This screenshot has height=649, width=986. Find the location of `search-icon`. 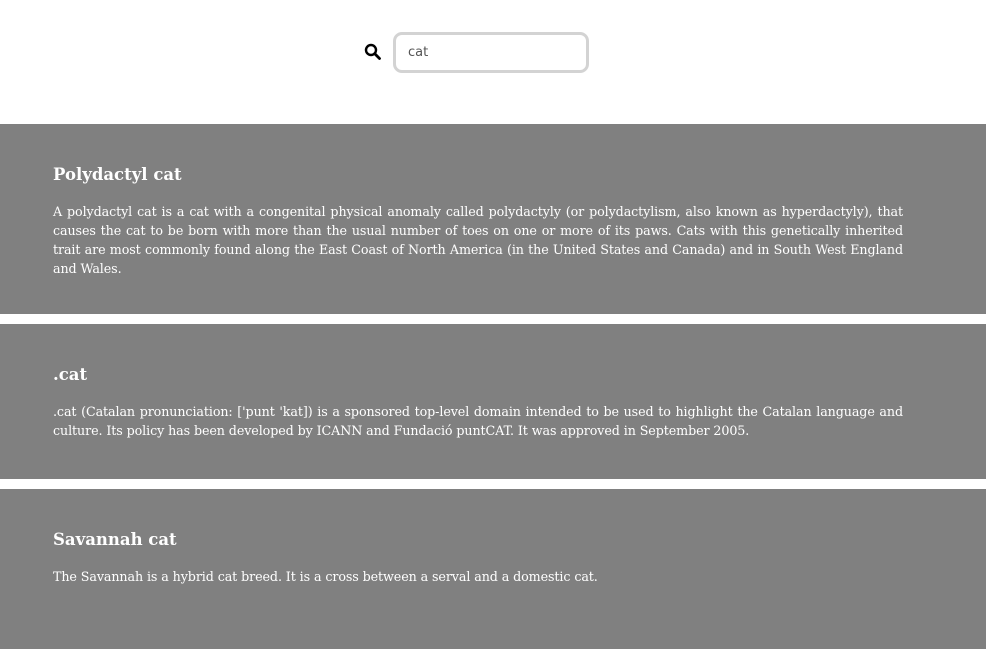

search-icon is located at coordinates (373, 52).